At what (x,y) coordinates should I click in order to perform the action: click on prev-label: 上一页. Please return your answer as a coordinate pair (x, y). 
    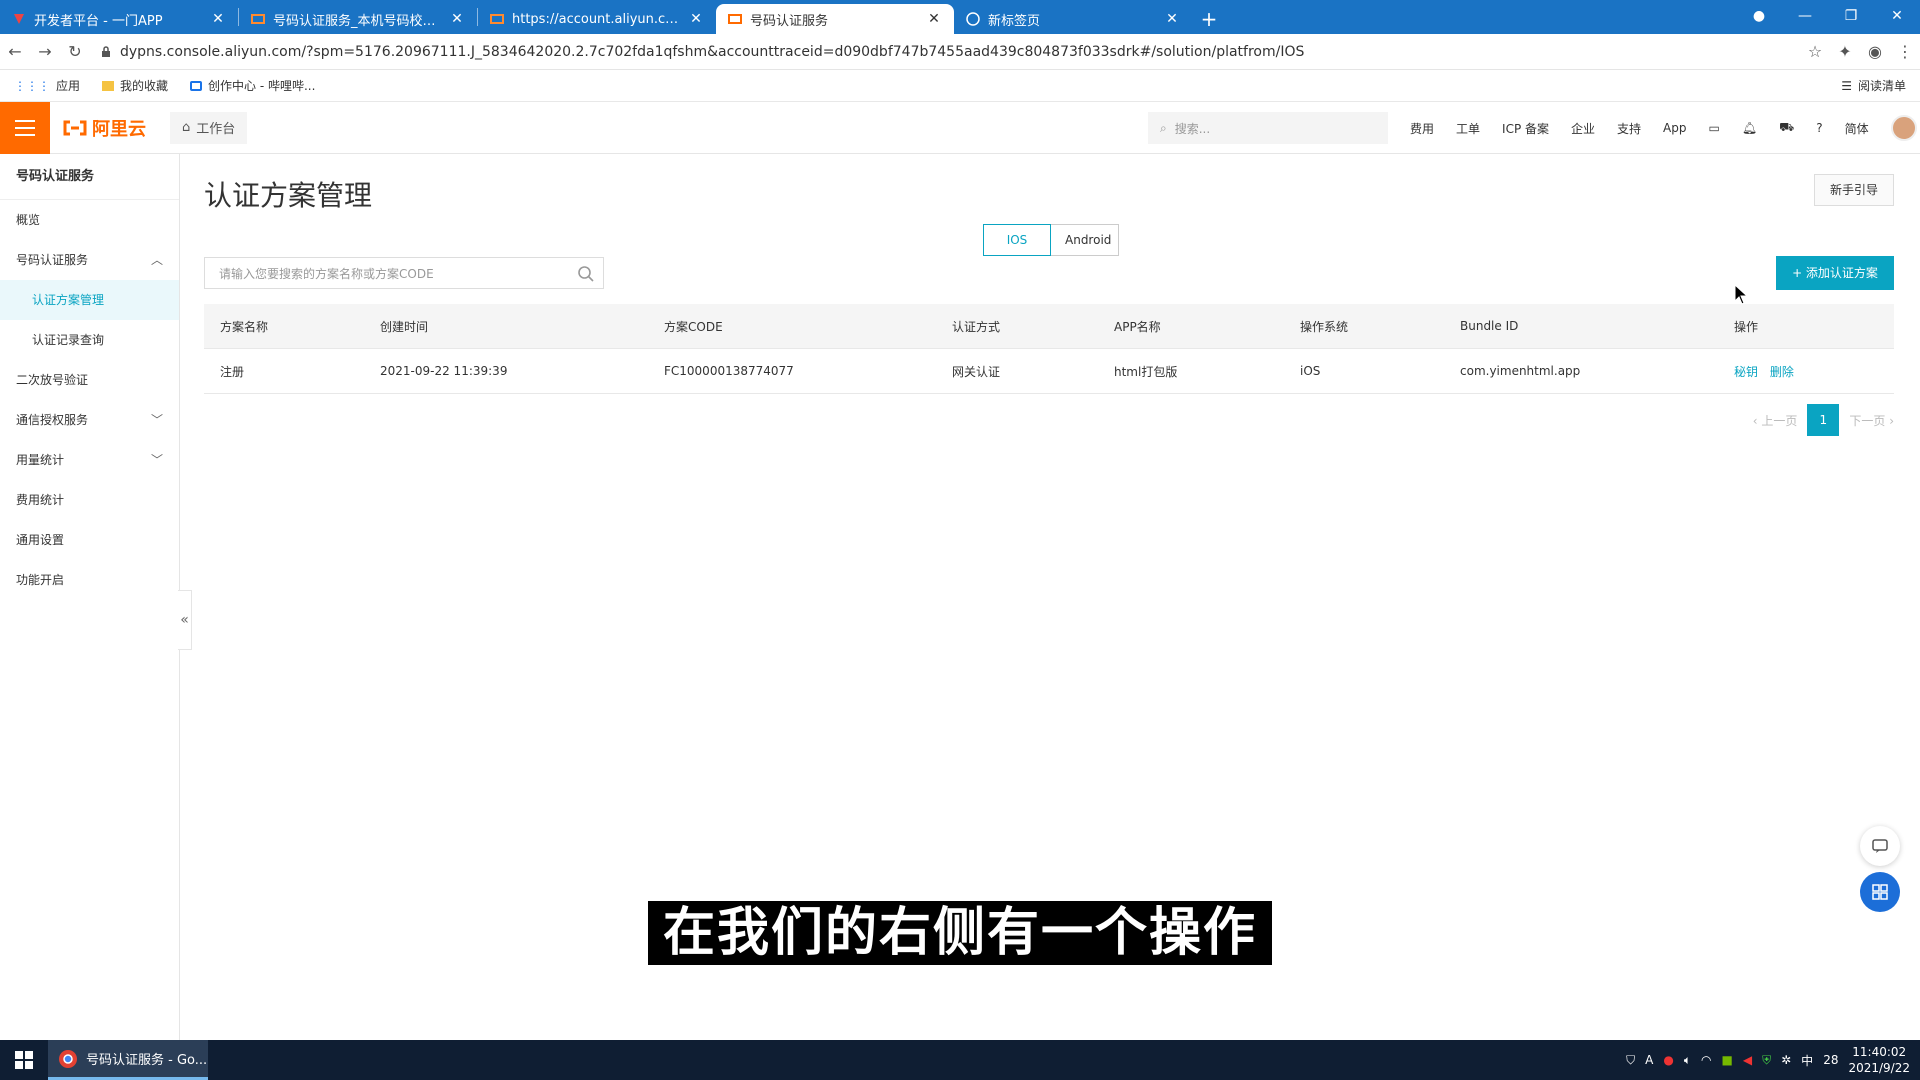
    Looking at the image, I should click on (1779, 420).